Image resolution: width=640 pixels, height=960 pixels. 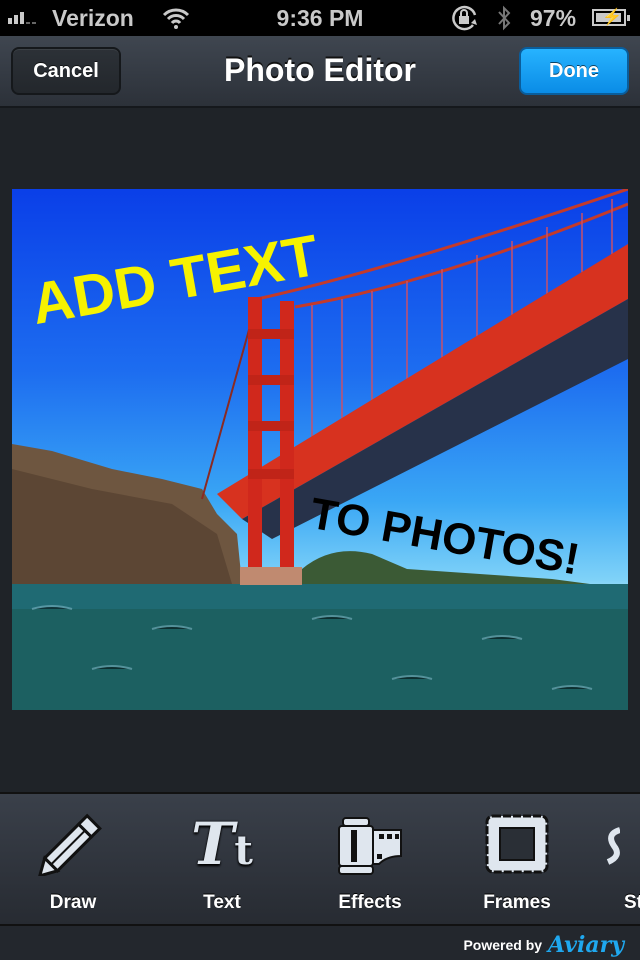 I want to click on tool-label: Effects, so click(x=370, y=902).